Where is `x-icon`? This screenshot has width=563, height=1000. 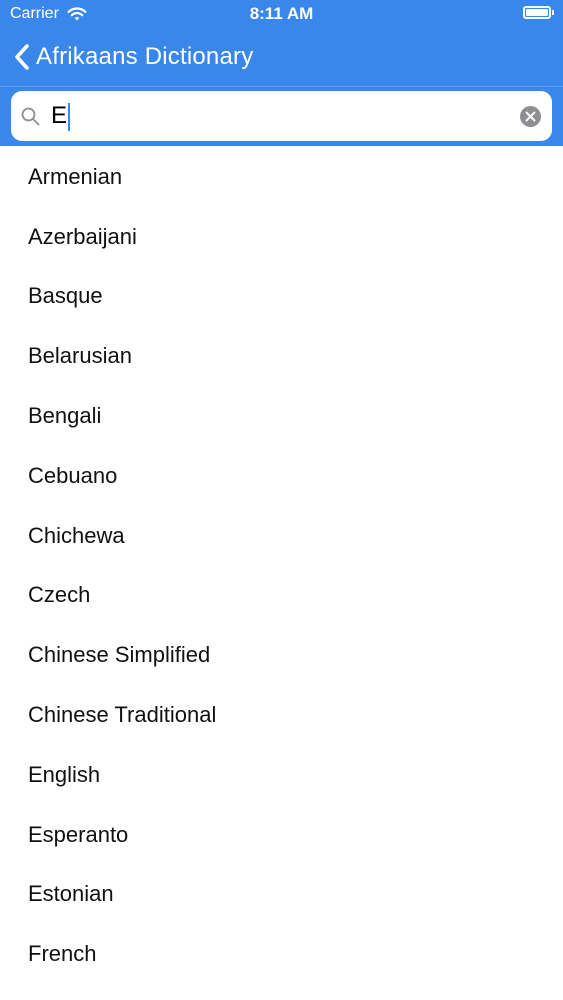 x-icon is located at coordinates (530, 116).